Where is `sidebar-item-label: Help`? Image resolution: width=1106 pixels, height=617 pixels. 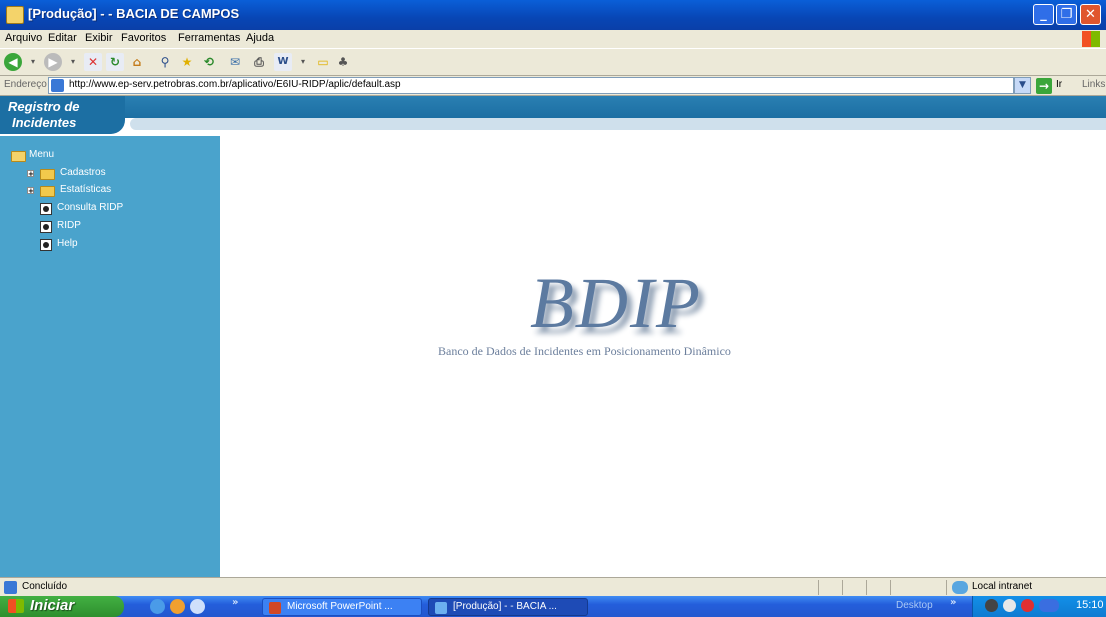
sidebar-item-label: Help is located at coordinates (67, 243).